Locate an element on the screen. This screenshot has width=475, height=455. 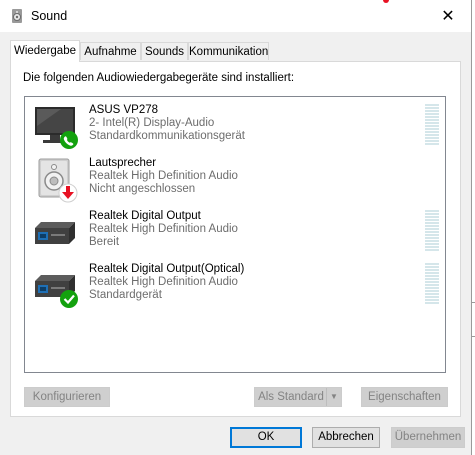
device-status: Standardgerät is located at coordinates (125, 295).